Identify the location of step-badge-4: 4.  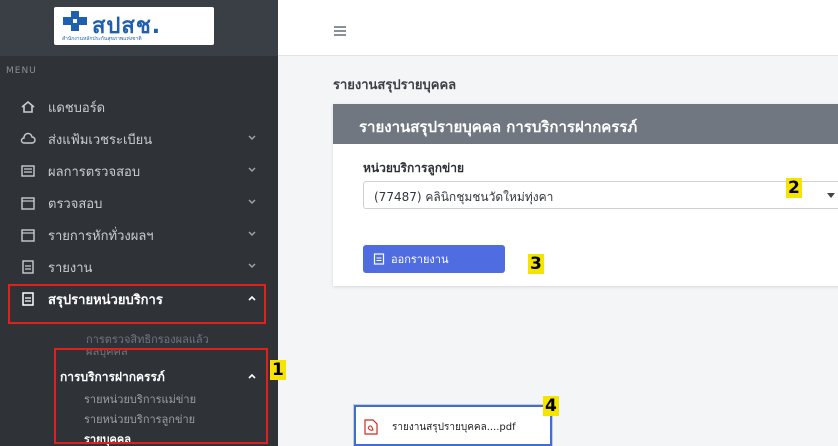
(551, 406).